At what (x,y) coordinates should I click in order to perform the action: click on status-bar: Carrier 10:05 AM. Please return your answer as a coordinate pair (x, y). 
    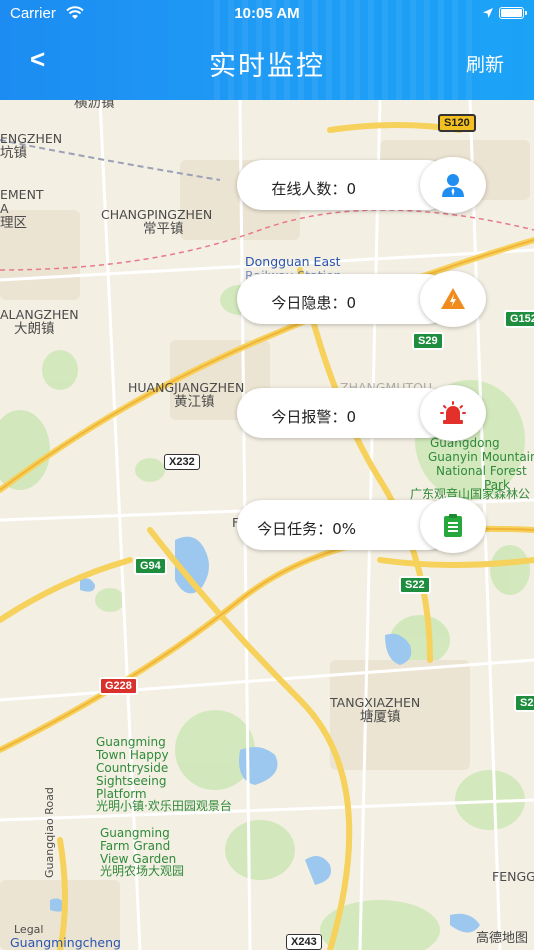
    Looking at the image, I should click on (267, 14).